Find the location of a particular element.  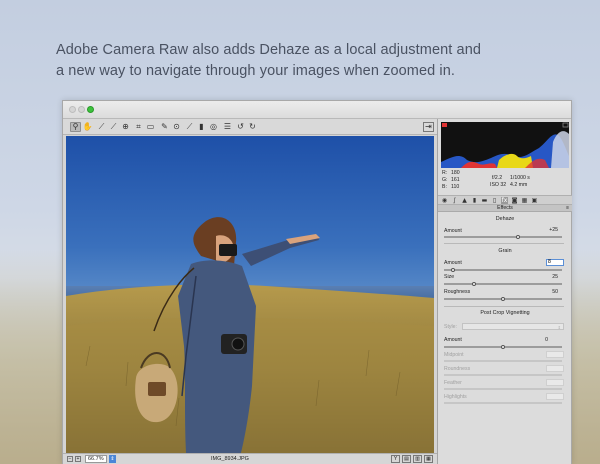

dehaze-title: Dehaze is located at coordinates (505, 219).